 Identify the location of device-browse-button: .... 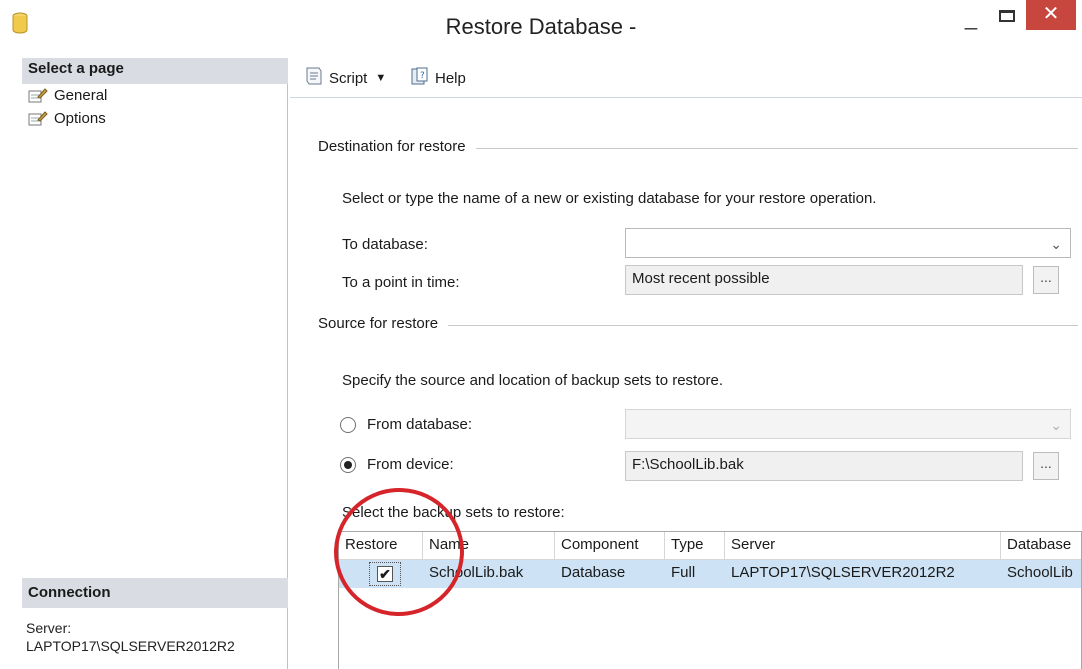
(1046, 466).